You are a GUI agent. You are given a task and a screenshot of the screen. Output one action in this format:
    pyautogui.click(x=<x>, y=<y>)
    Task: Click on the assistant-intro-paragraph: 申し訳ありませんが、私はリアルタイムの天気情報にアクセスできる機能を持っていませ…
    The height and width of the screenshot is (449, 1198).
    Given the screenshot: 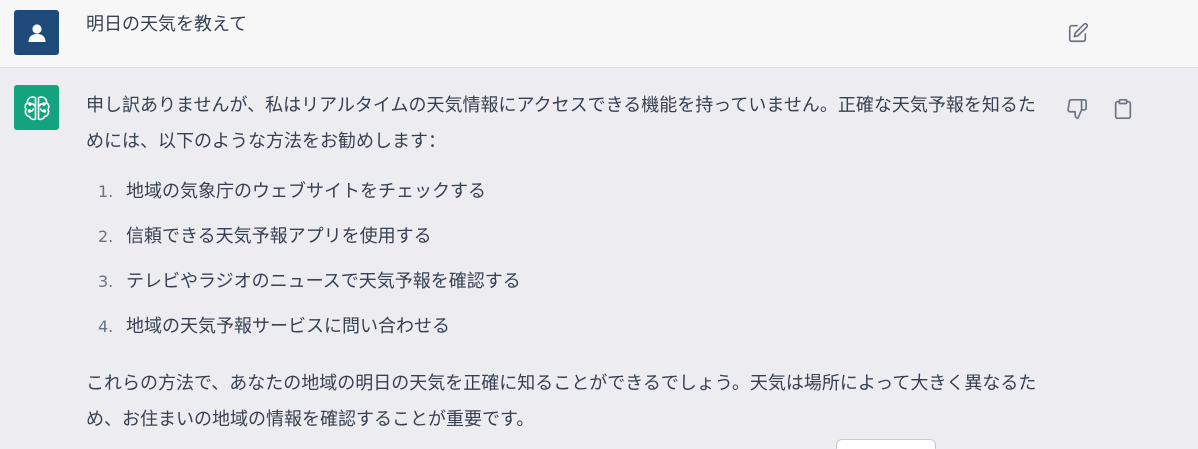 What is the action you would take?
    pyautogui.click(x=561, y=123)
    